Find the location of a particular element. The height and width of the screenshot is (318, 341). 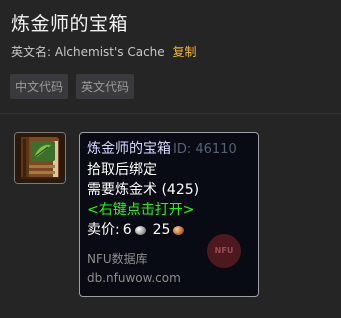

item-requirement: 需要炼金术 (425) is located at coordinates (143, 190).